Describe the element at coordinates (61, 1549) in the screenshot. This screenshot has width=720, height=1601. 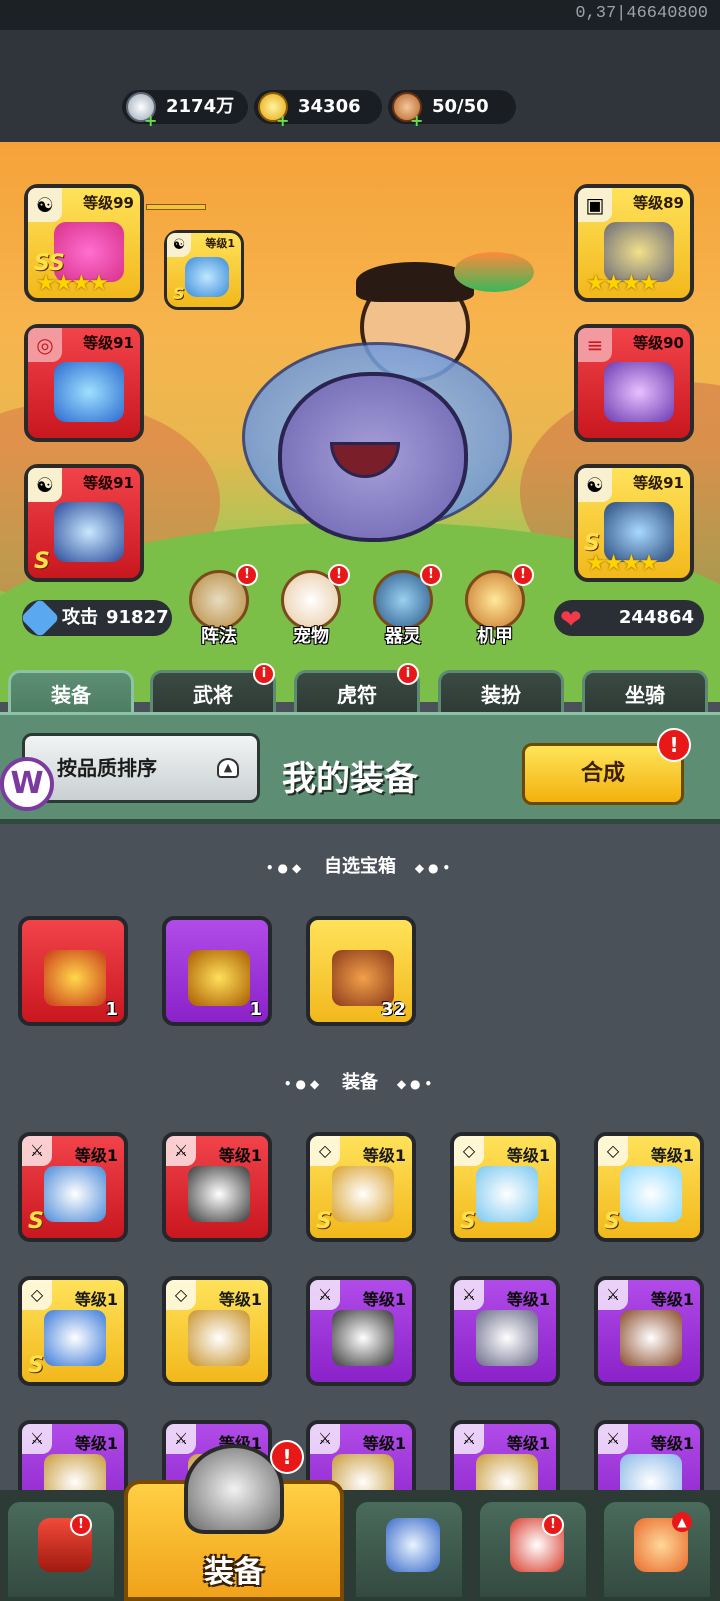
I see `nav-gate: !` at that location.